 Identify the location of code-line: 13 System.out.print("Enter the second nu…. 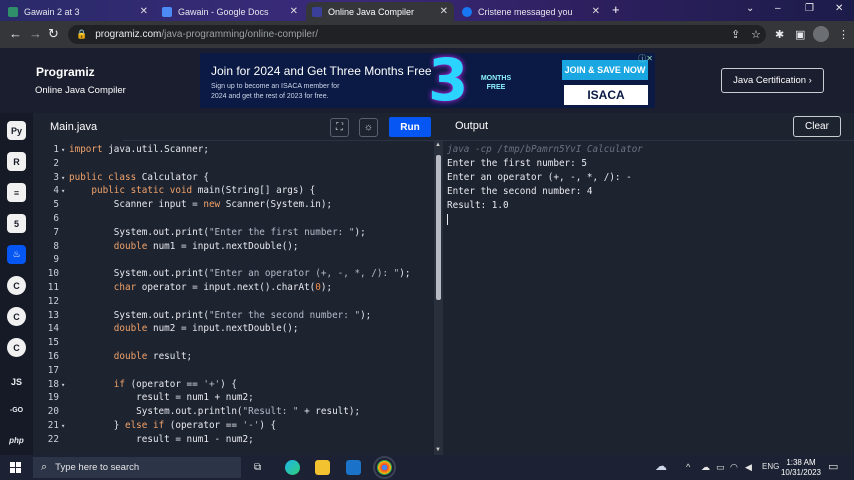
(233, 317).